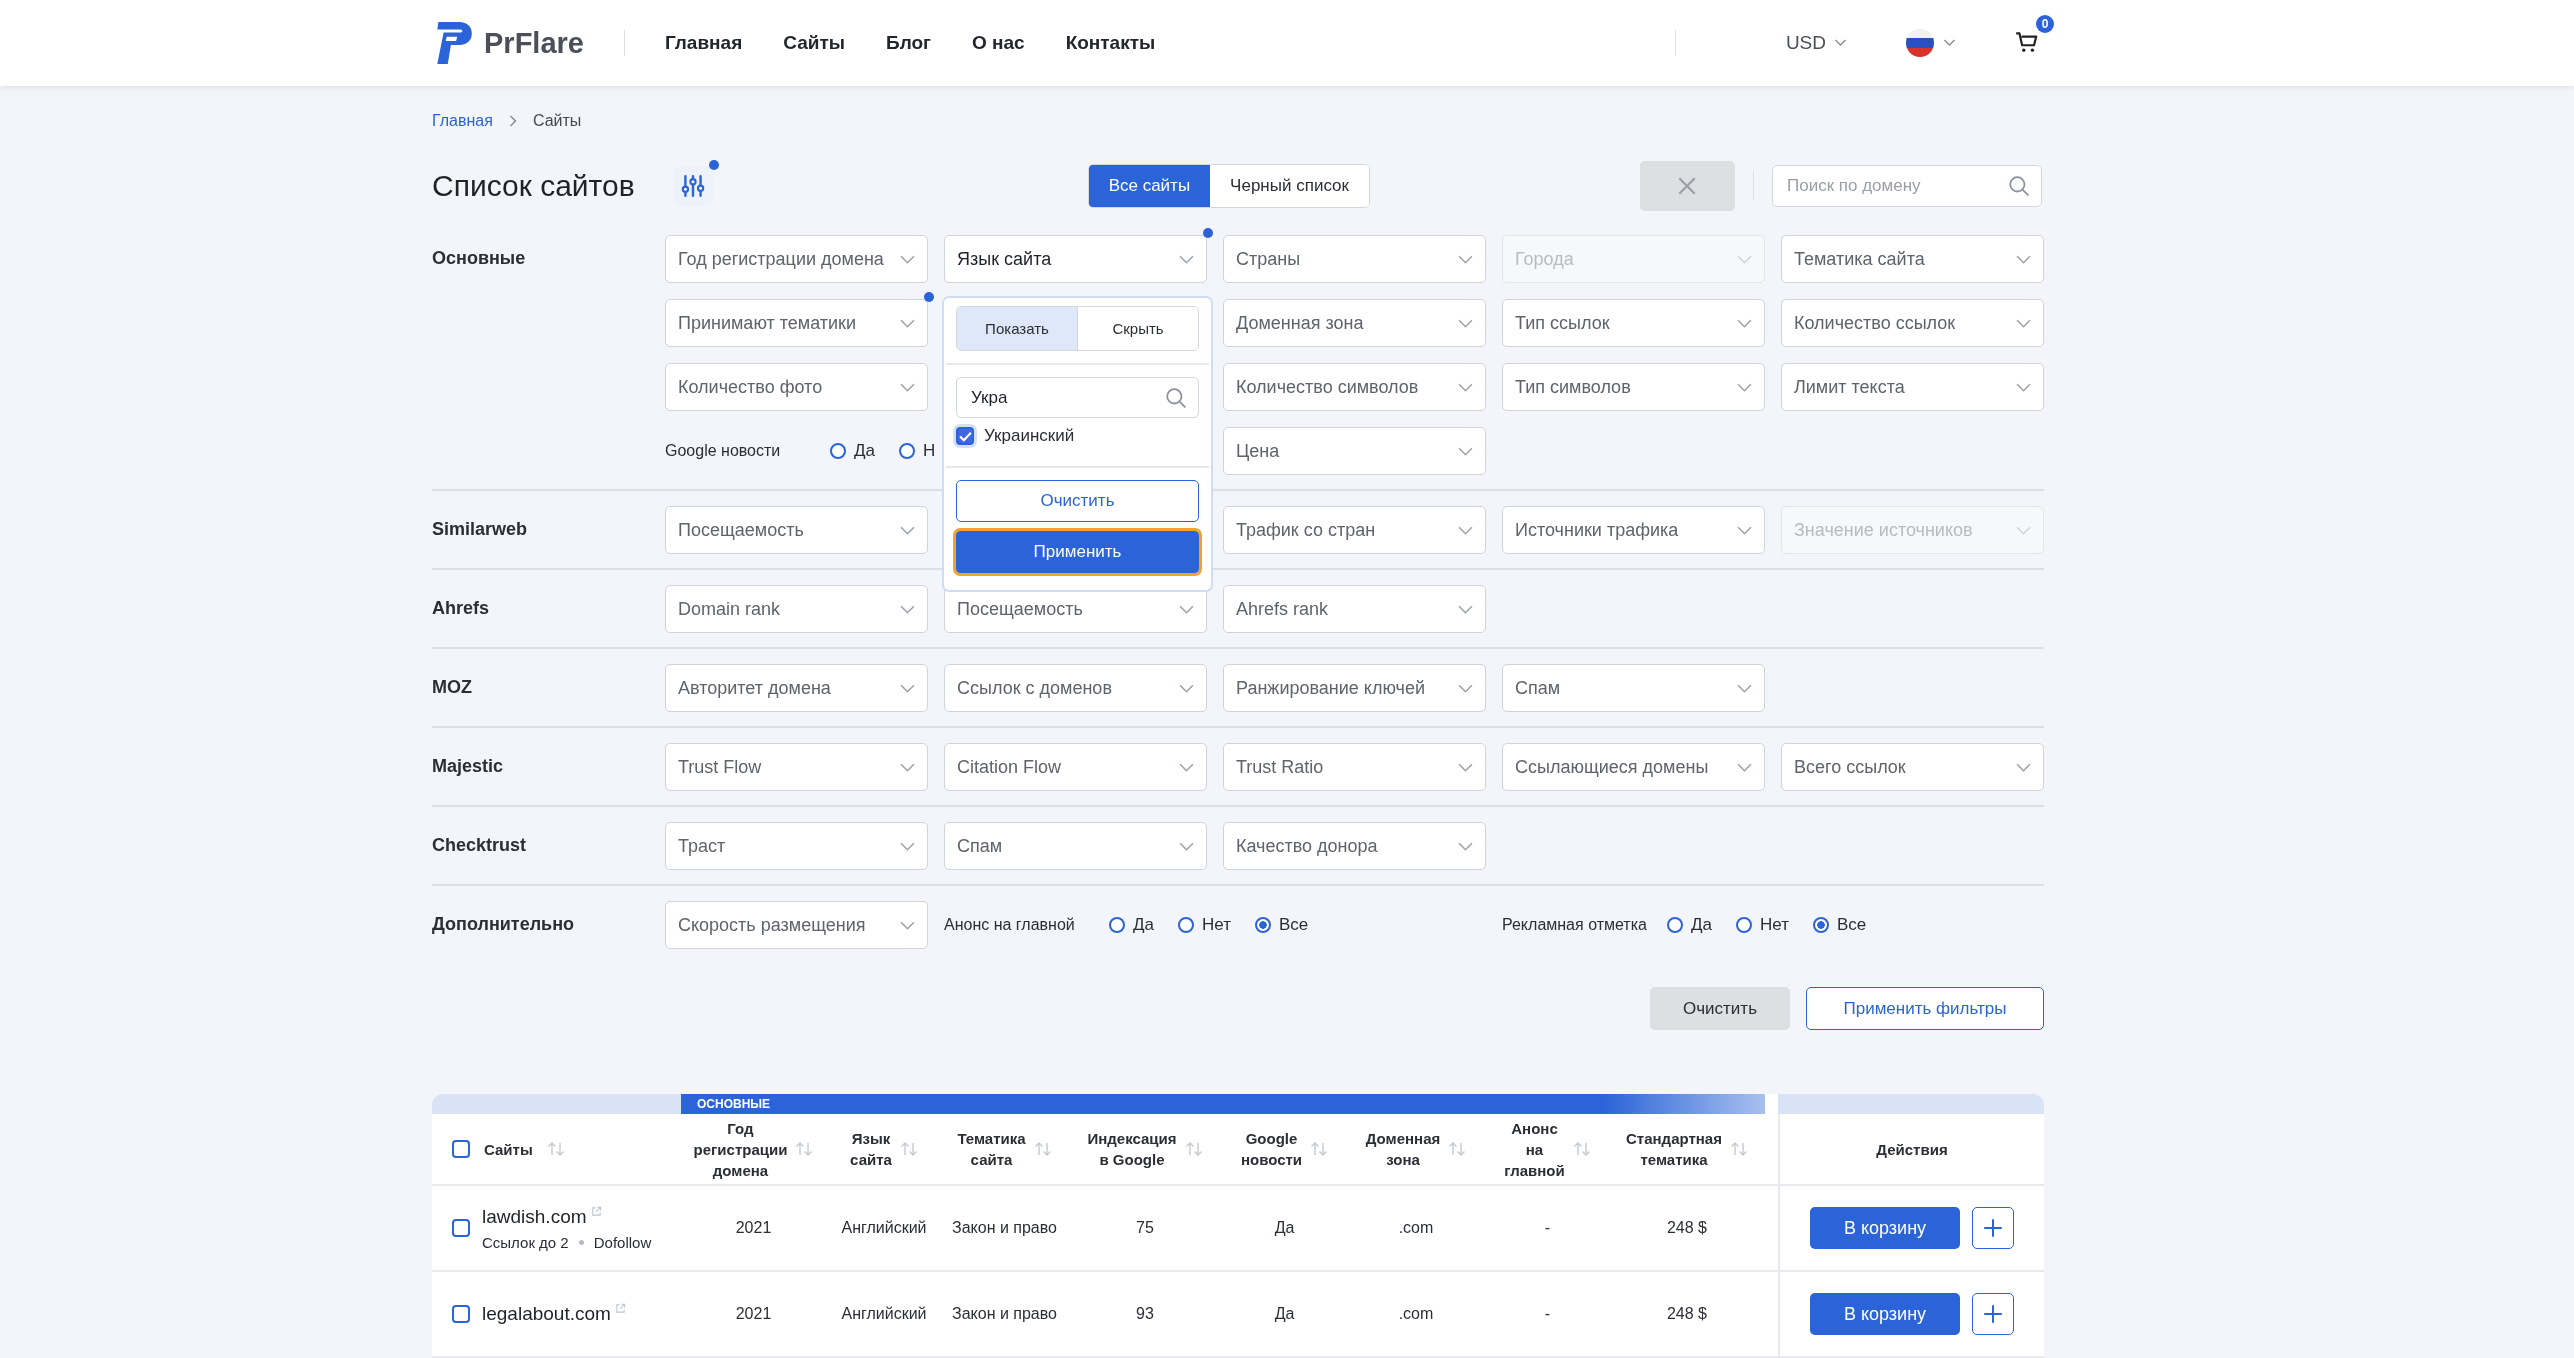 Image resolution: width=2574 pixels, height=1358 pixels. I want to click on dropdown: Trust Flow, so click(796, 767).